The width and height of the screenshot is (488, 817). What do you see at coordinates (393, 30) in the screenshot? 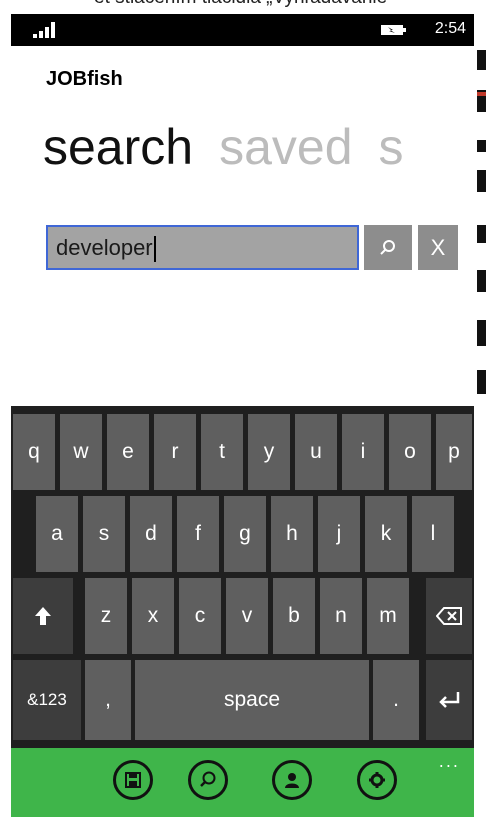
I see `battery-charging-icon` at bounding box center [393, 30].